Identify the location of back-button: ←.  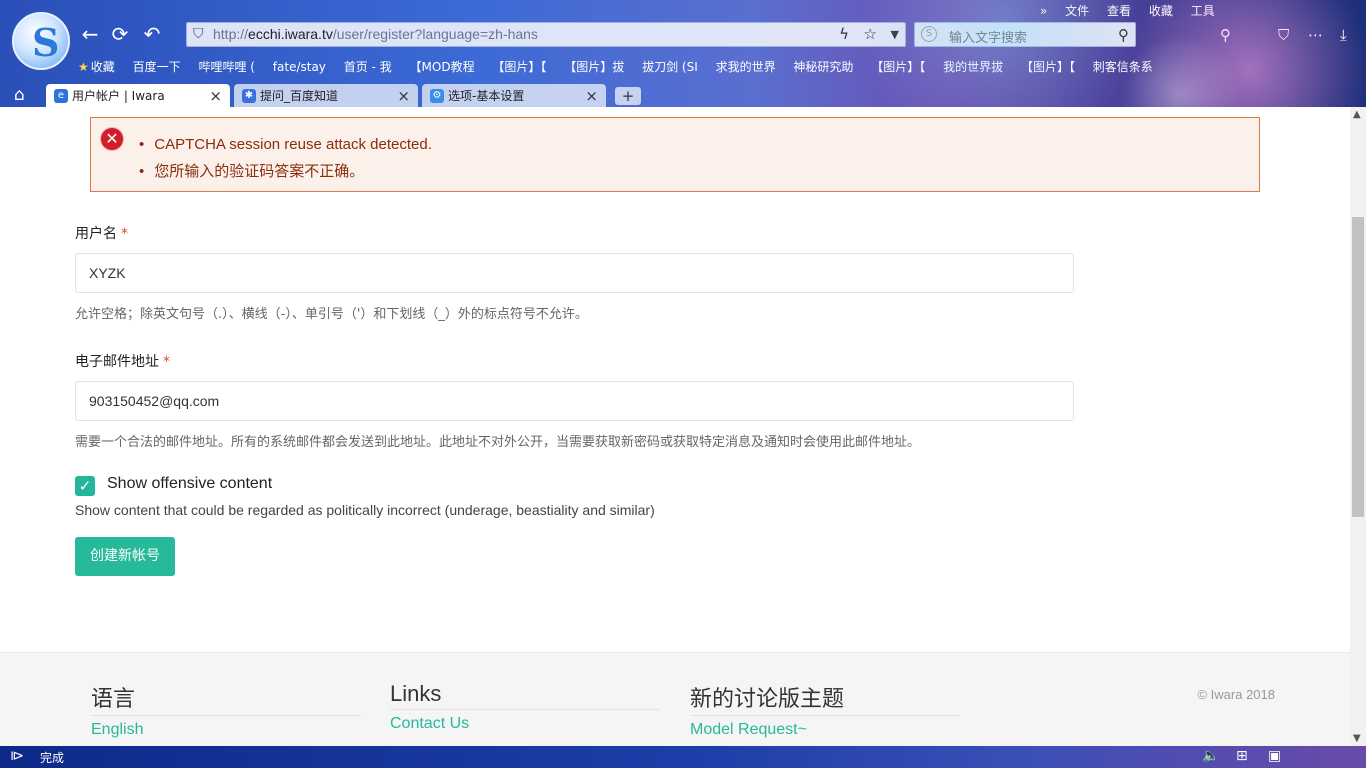
(90, 34).